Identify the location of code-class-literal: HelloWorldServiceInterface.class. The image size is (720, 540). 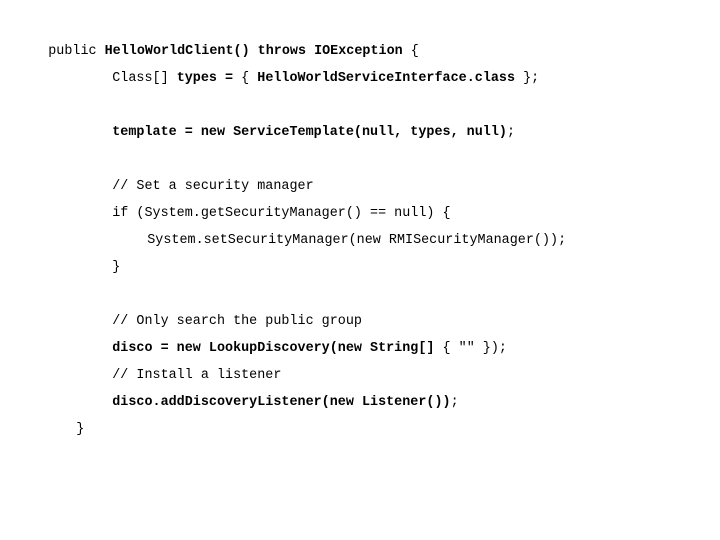
(390, 78).